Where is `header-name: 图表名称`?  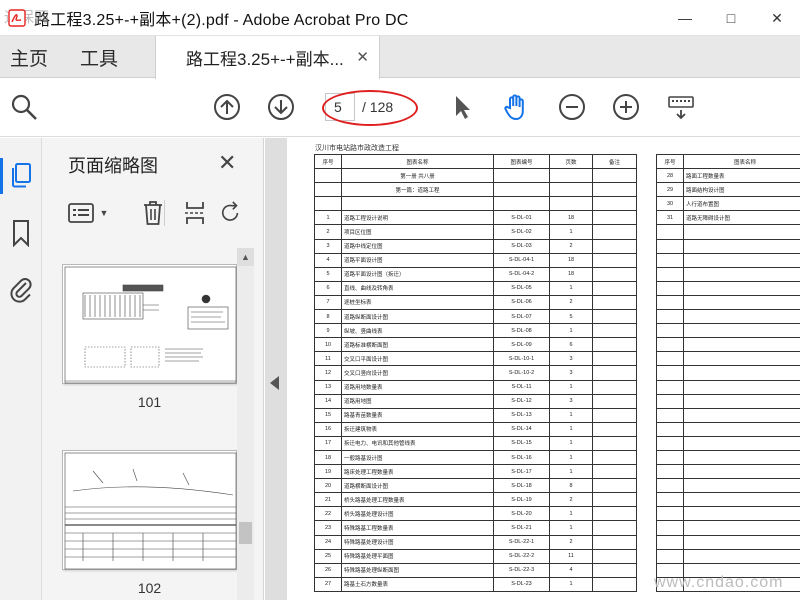 header-name: 图表名称 is located at coordinates (741, 161).